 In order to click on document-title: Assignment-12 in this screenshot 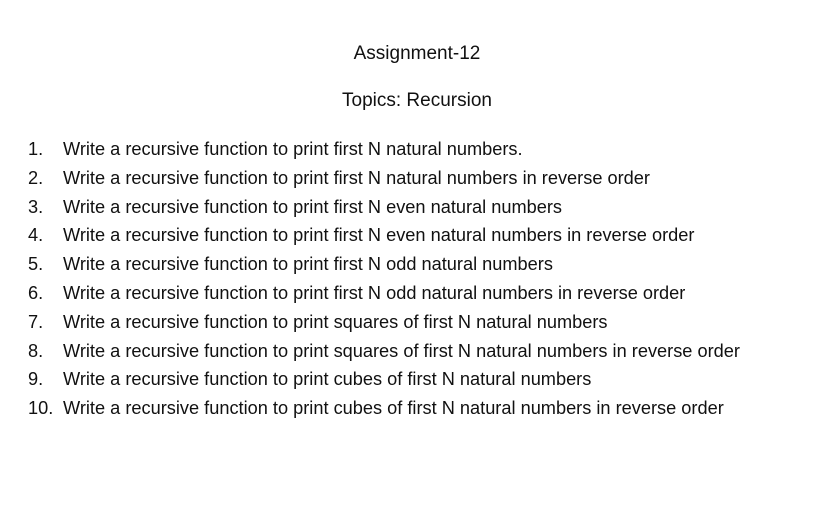, I will do `click(417, 53)`.